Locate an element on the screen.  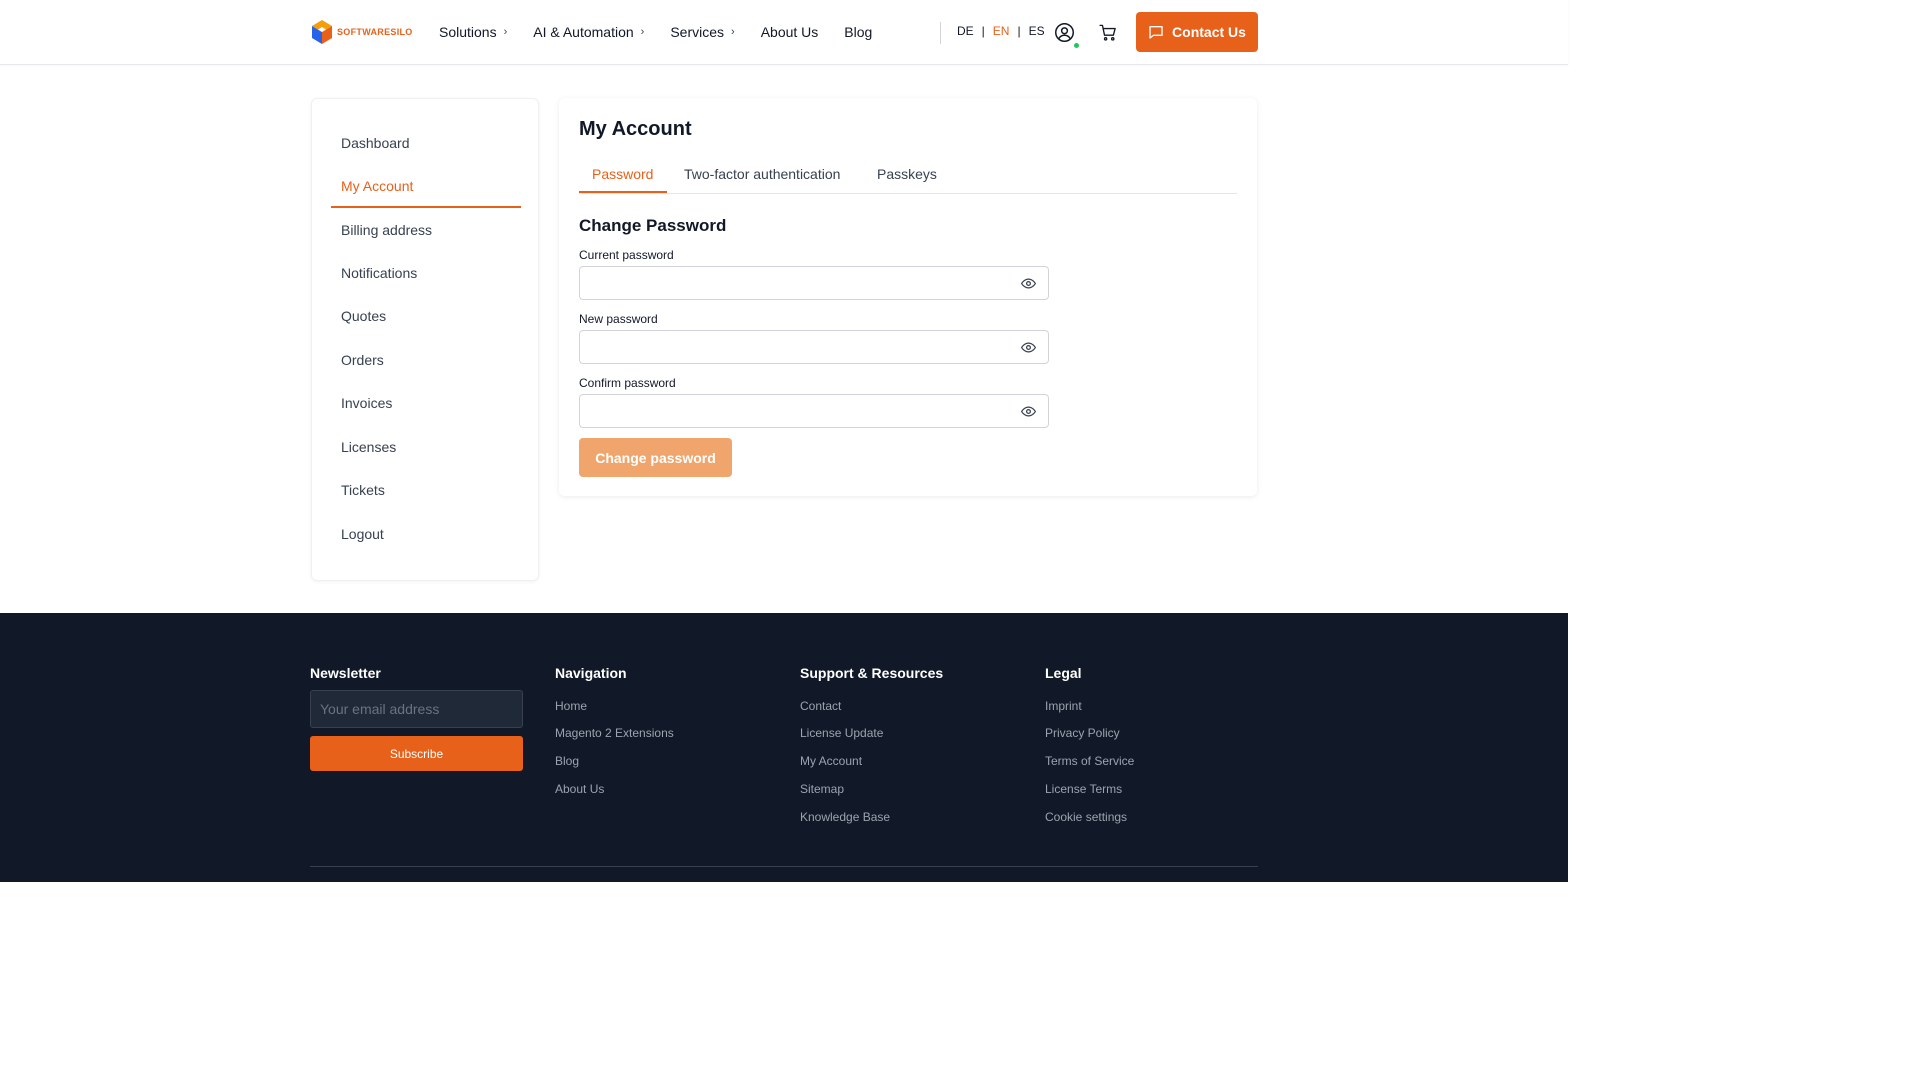
sidebar-item-orders: Orders is located at coordinates (362, 360).